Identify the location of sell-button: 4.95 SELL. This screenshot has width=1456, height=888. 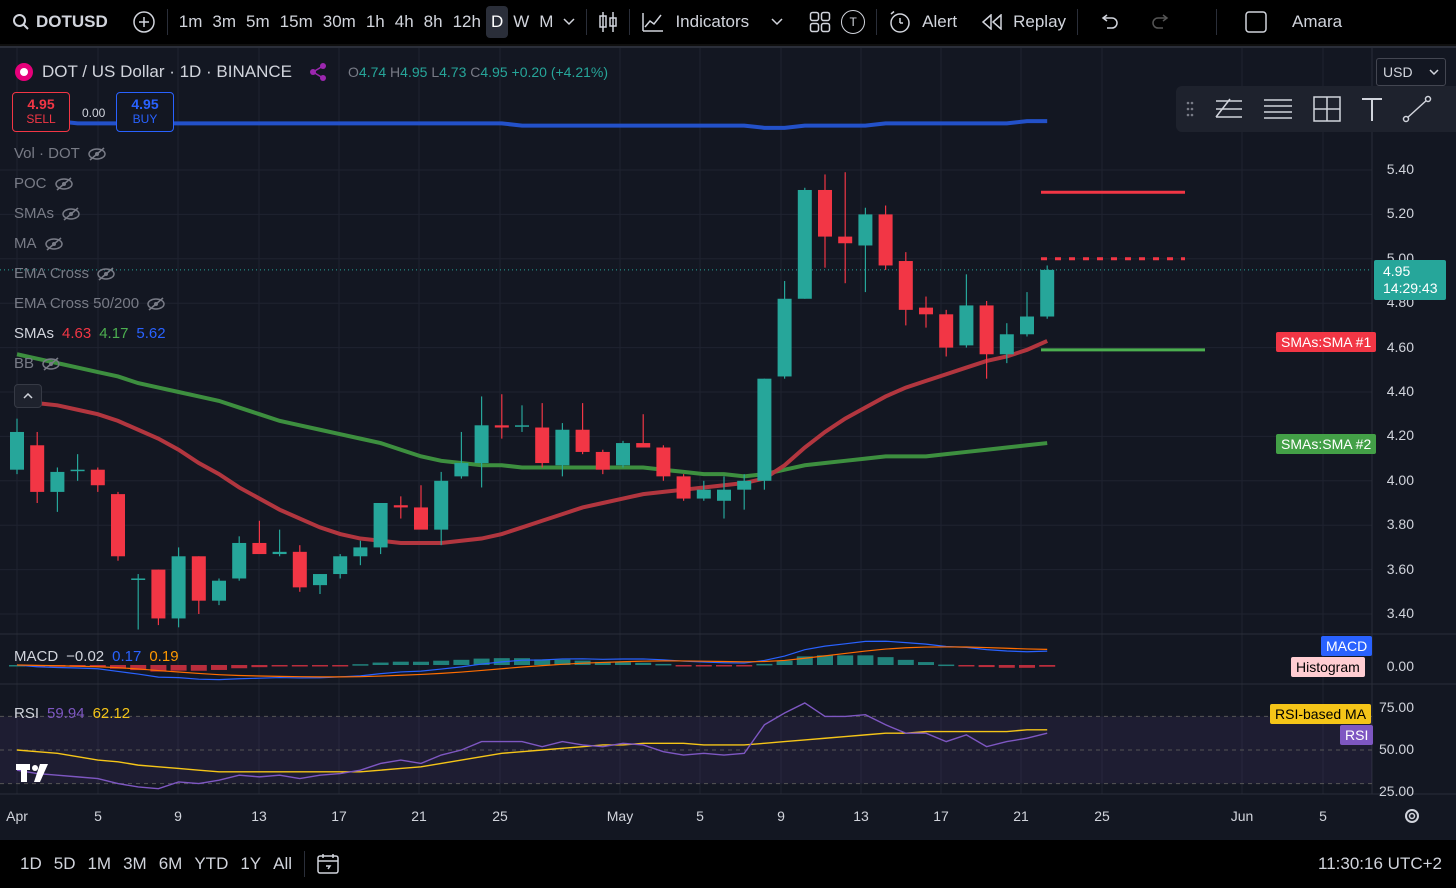
(41, 112).